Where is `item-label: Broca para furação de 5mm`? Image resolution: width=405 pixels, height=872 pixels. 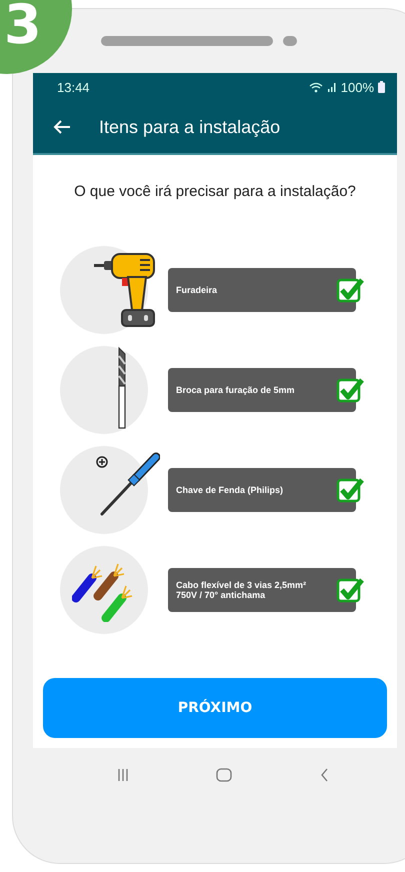 item-label: Broca para furação de 5mm is located at coordinates (262, 390).